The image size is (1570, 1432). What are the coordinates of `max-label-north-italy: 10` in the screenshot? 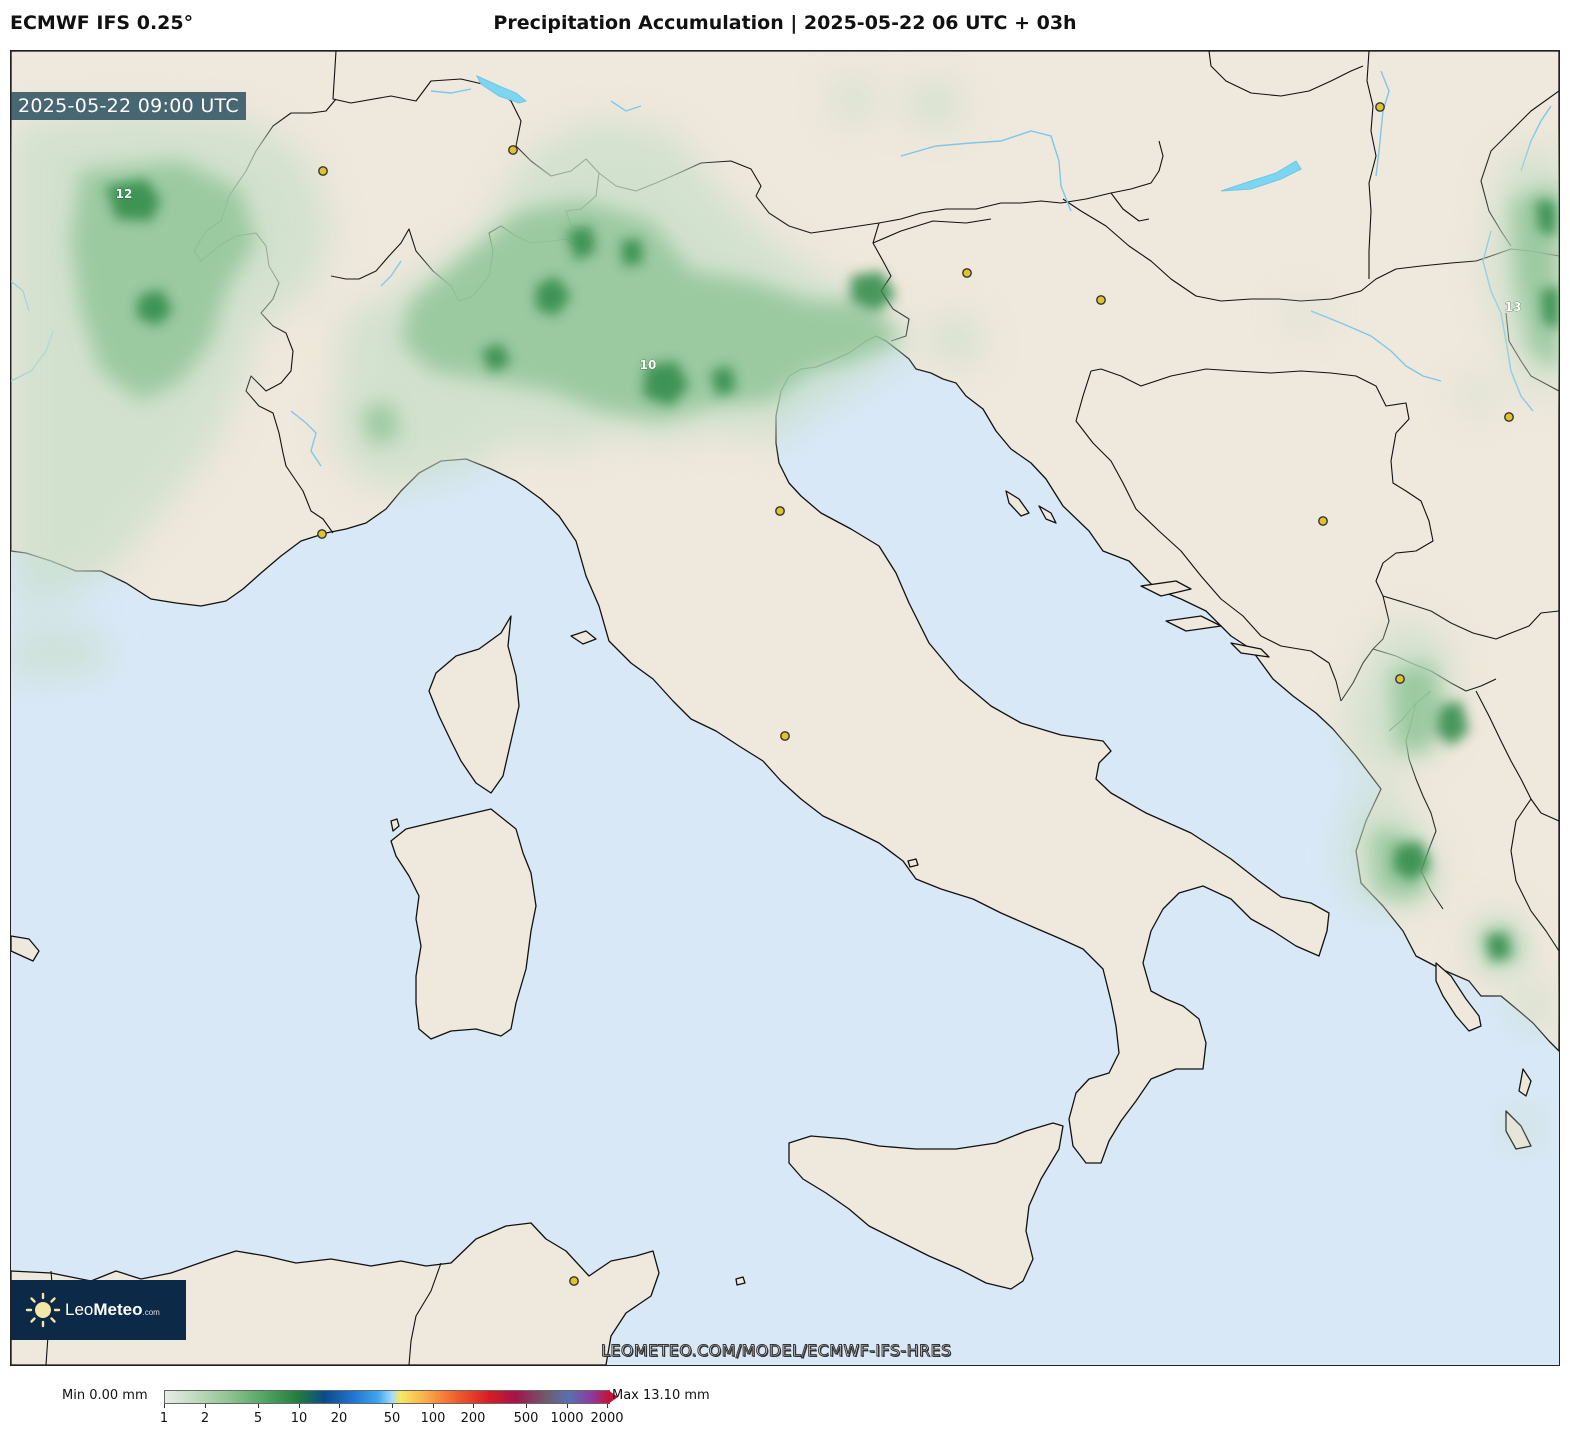 It's located at (648, 365).